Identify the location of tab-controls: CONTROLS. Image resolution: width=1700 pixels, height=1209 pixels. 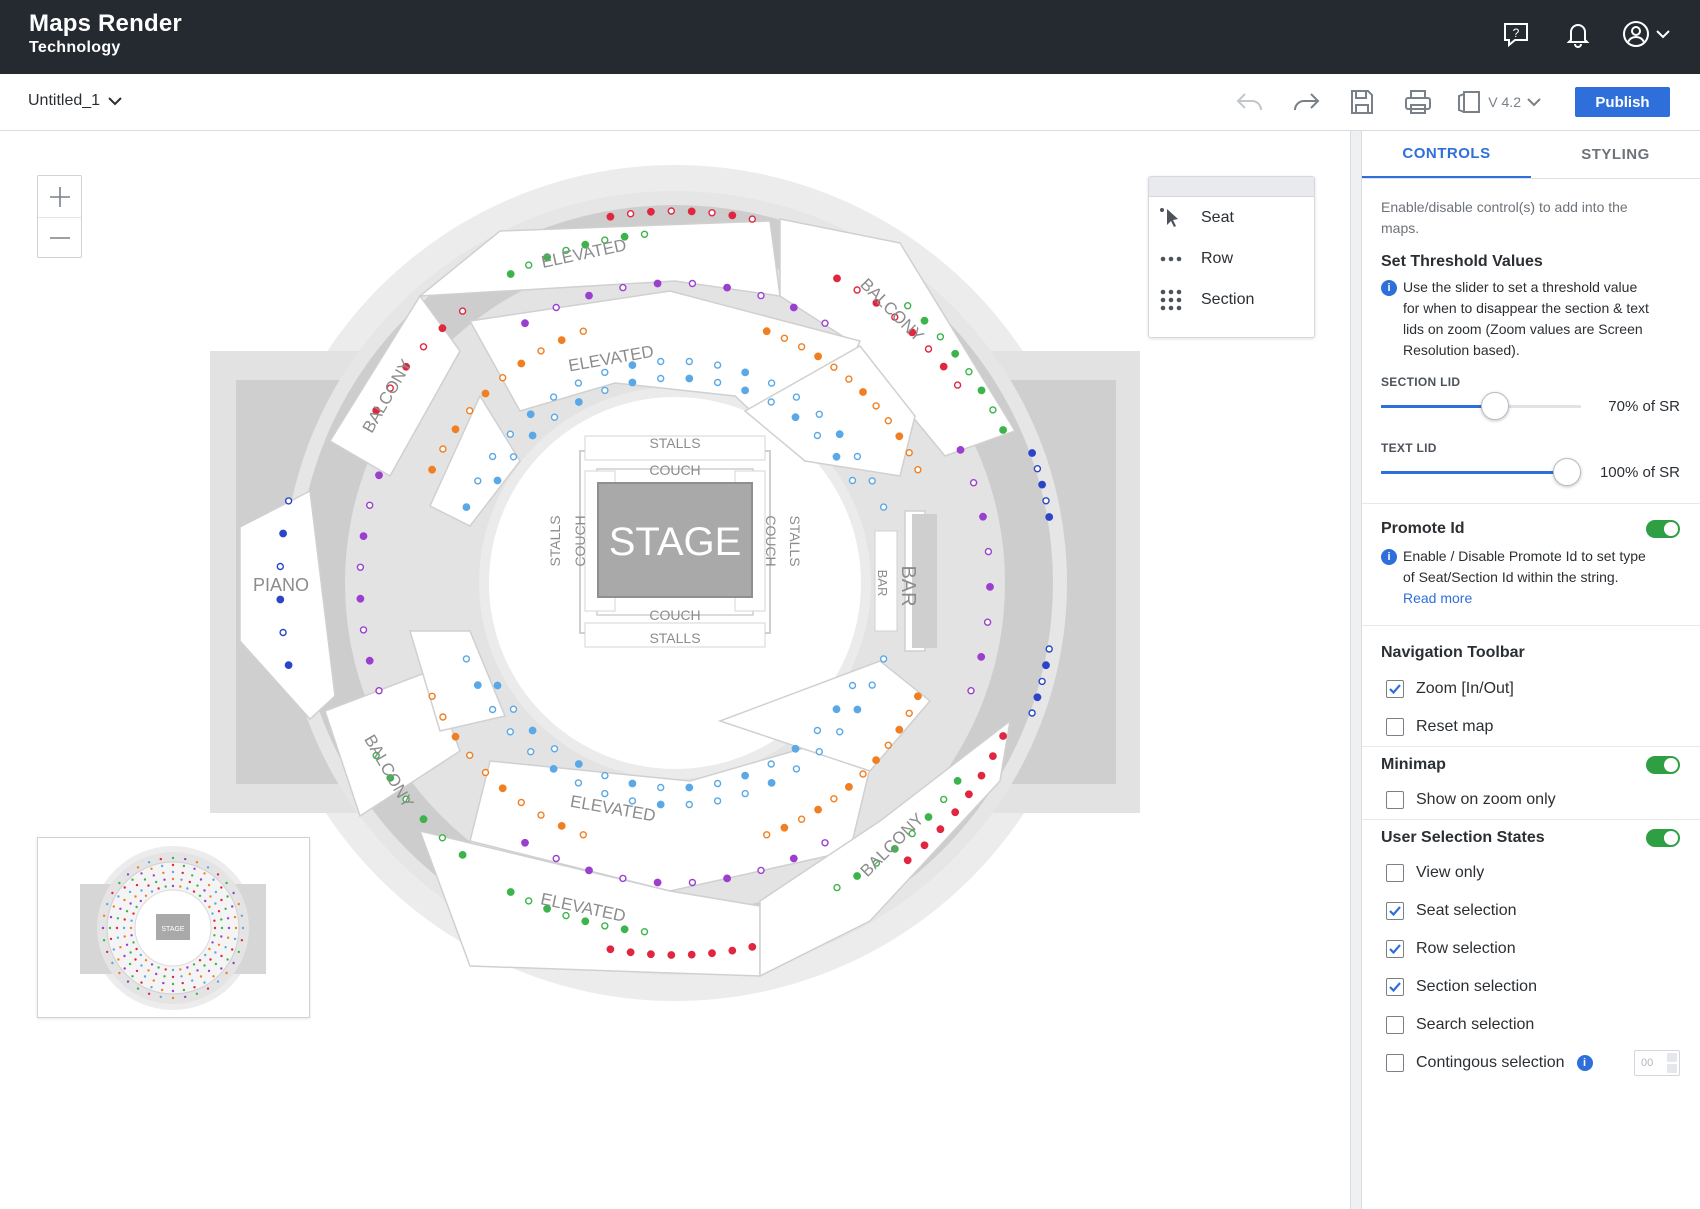
(1446, 154).